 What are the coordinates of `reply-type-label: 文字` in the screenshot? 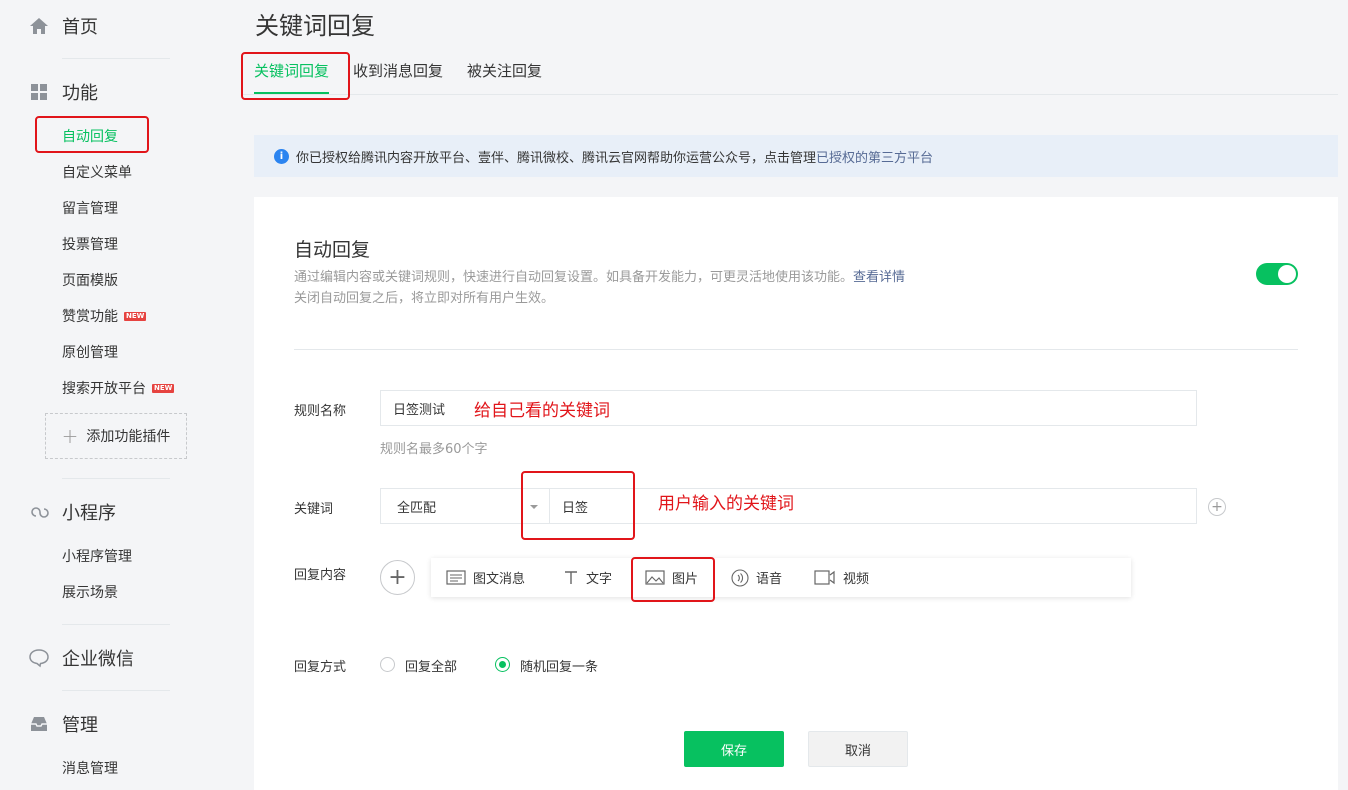 It's located at (599, 579).